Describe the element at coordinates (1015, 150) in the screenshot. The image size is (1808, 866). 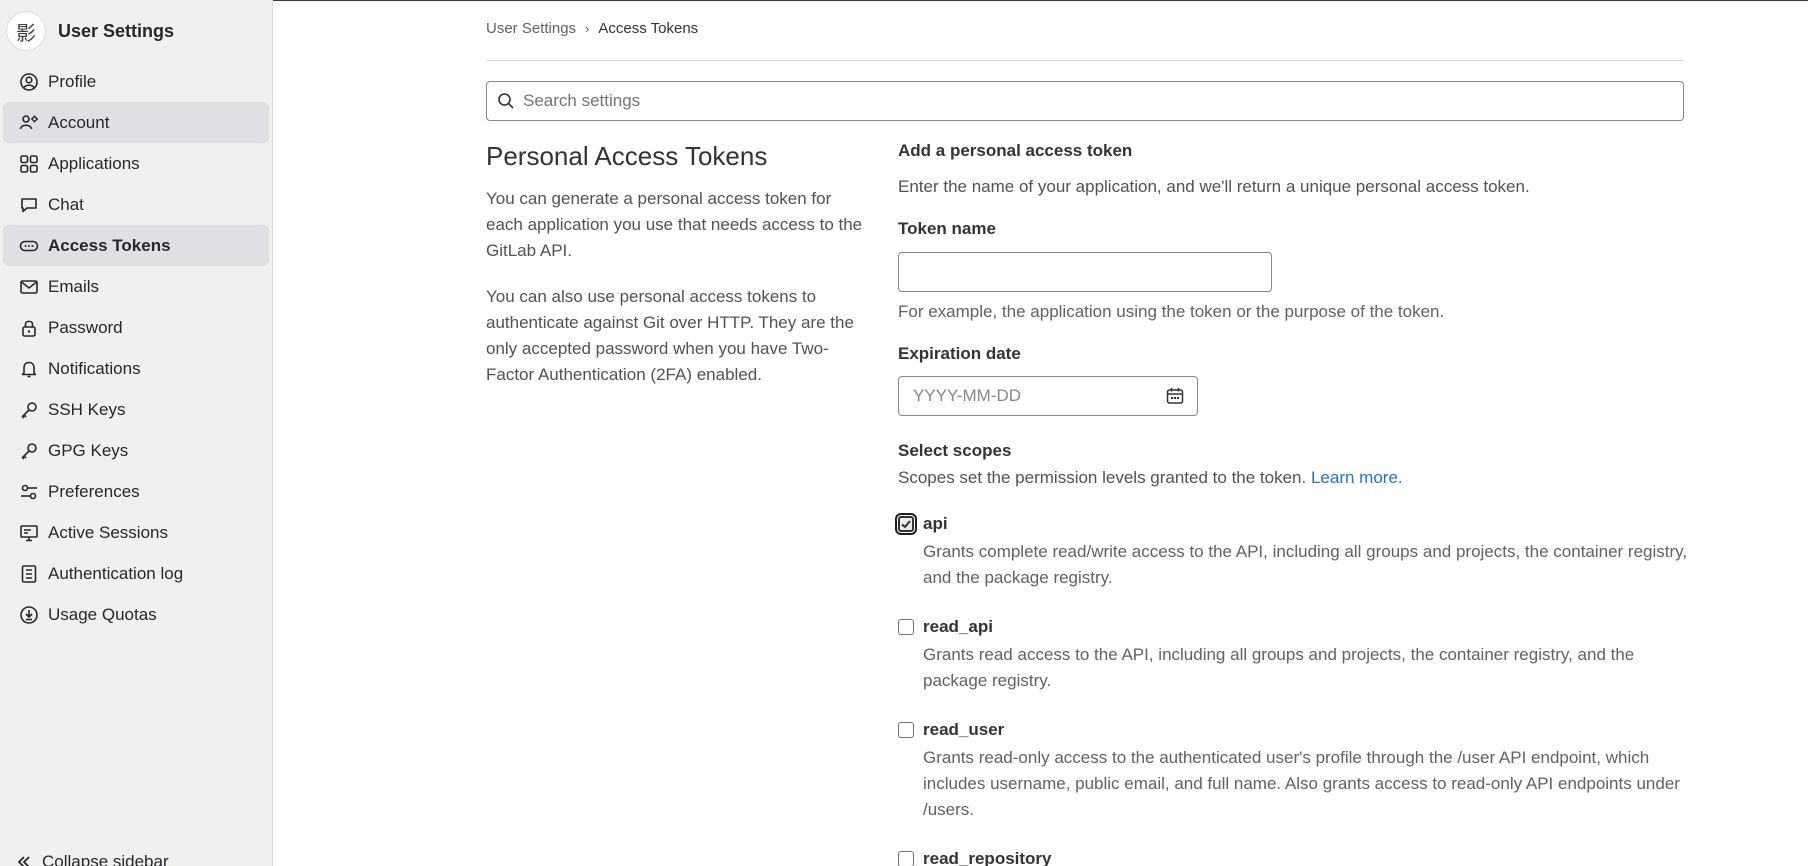
I see `form-heading: Add a personal access token` at that location.